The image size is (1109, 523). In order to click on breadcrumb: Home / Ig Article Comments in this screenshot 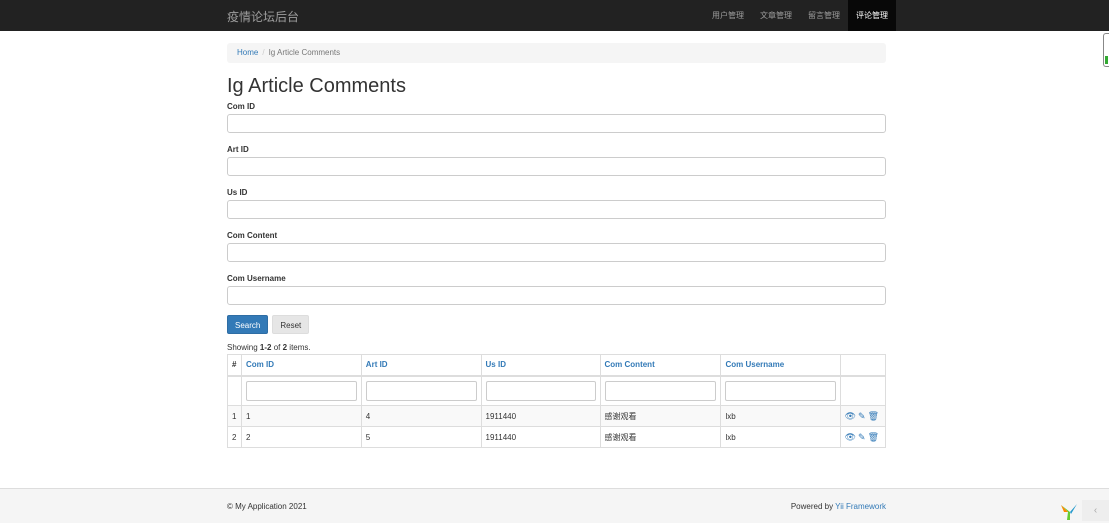, I will do `click(556, 53)`.